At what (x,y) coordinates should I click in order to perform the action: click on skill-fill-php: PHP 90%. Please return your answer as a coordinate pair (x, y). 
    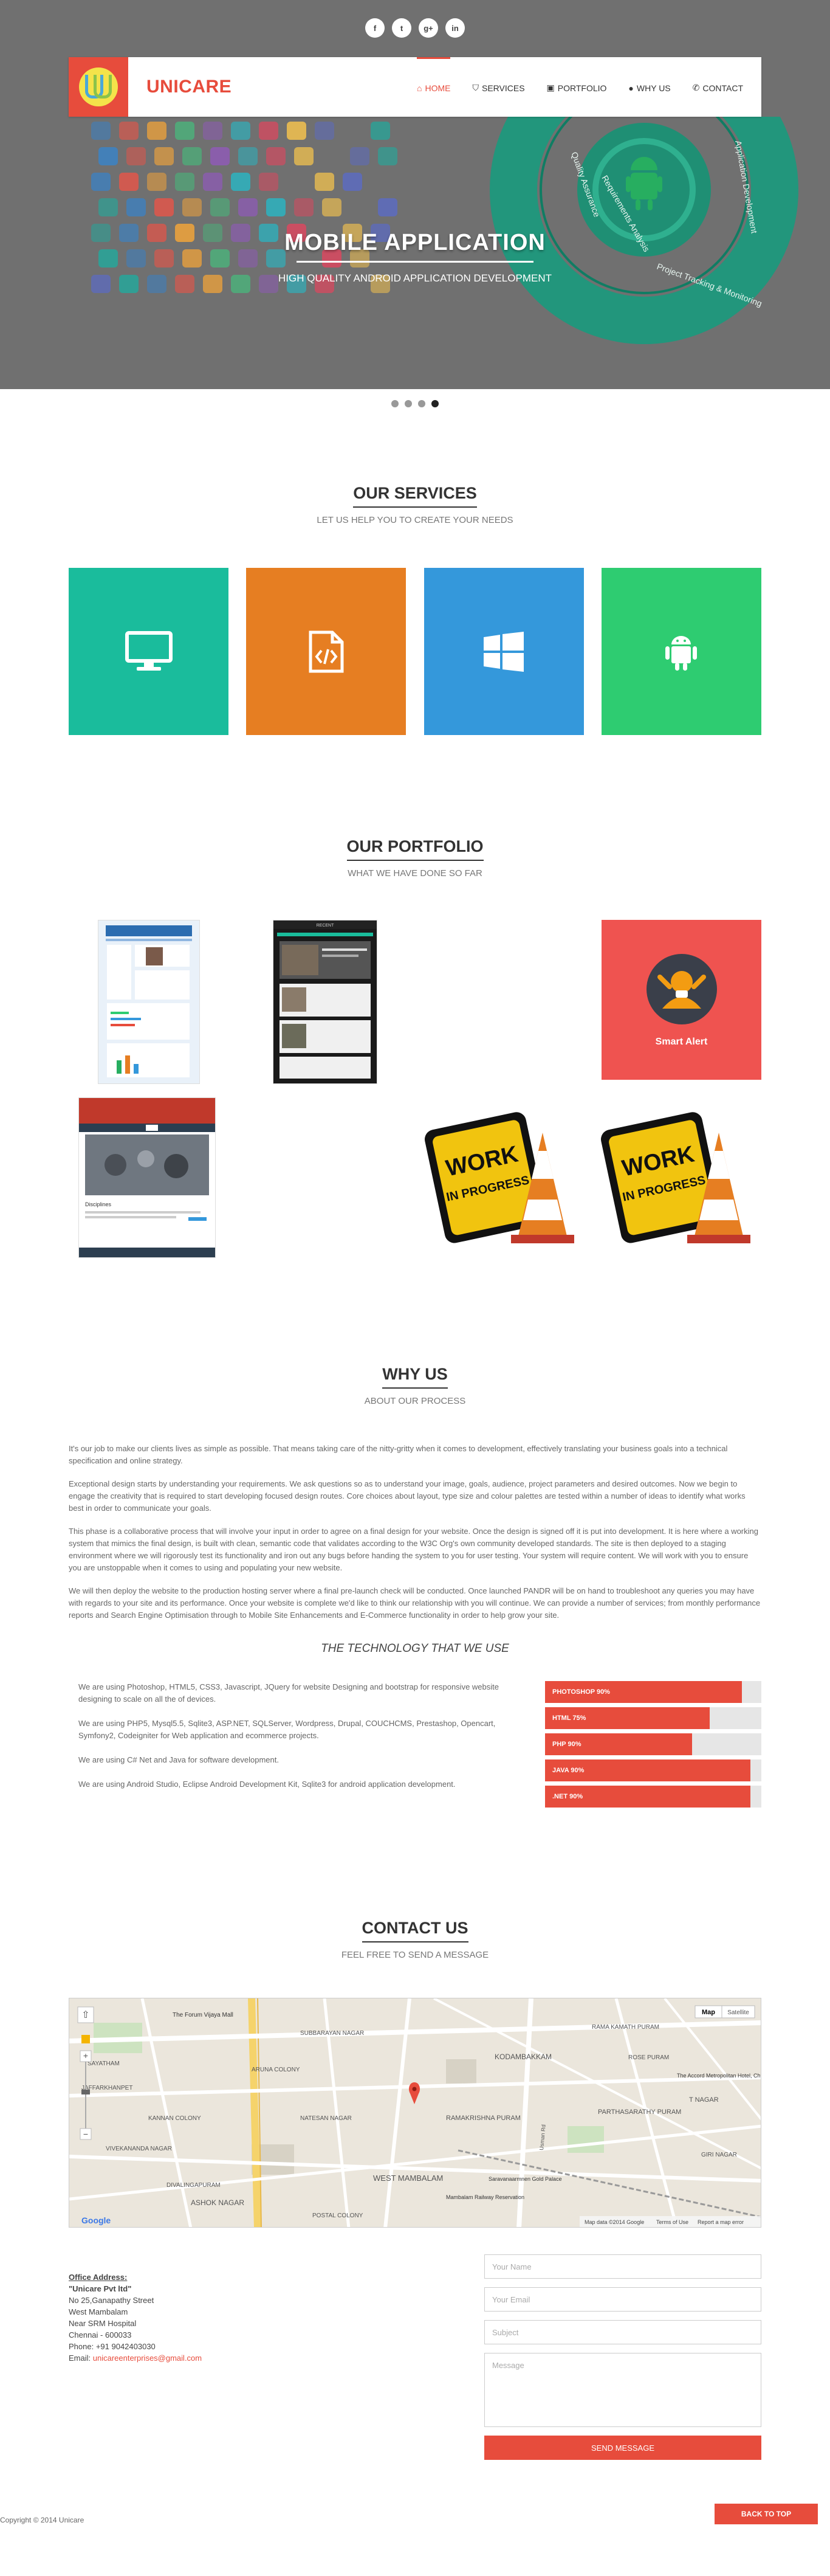
    Looking at the image, I should click on (619, 1744).